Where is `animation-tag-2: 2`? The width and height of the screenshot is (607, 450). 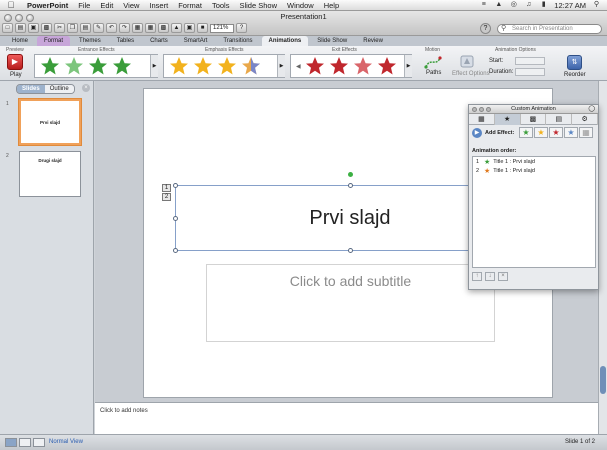
animation-tag-2: 2 is located at coordinates (166, 197).